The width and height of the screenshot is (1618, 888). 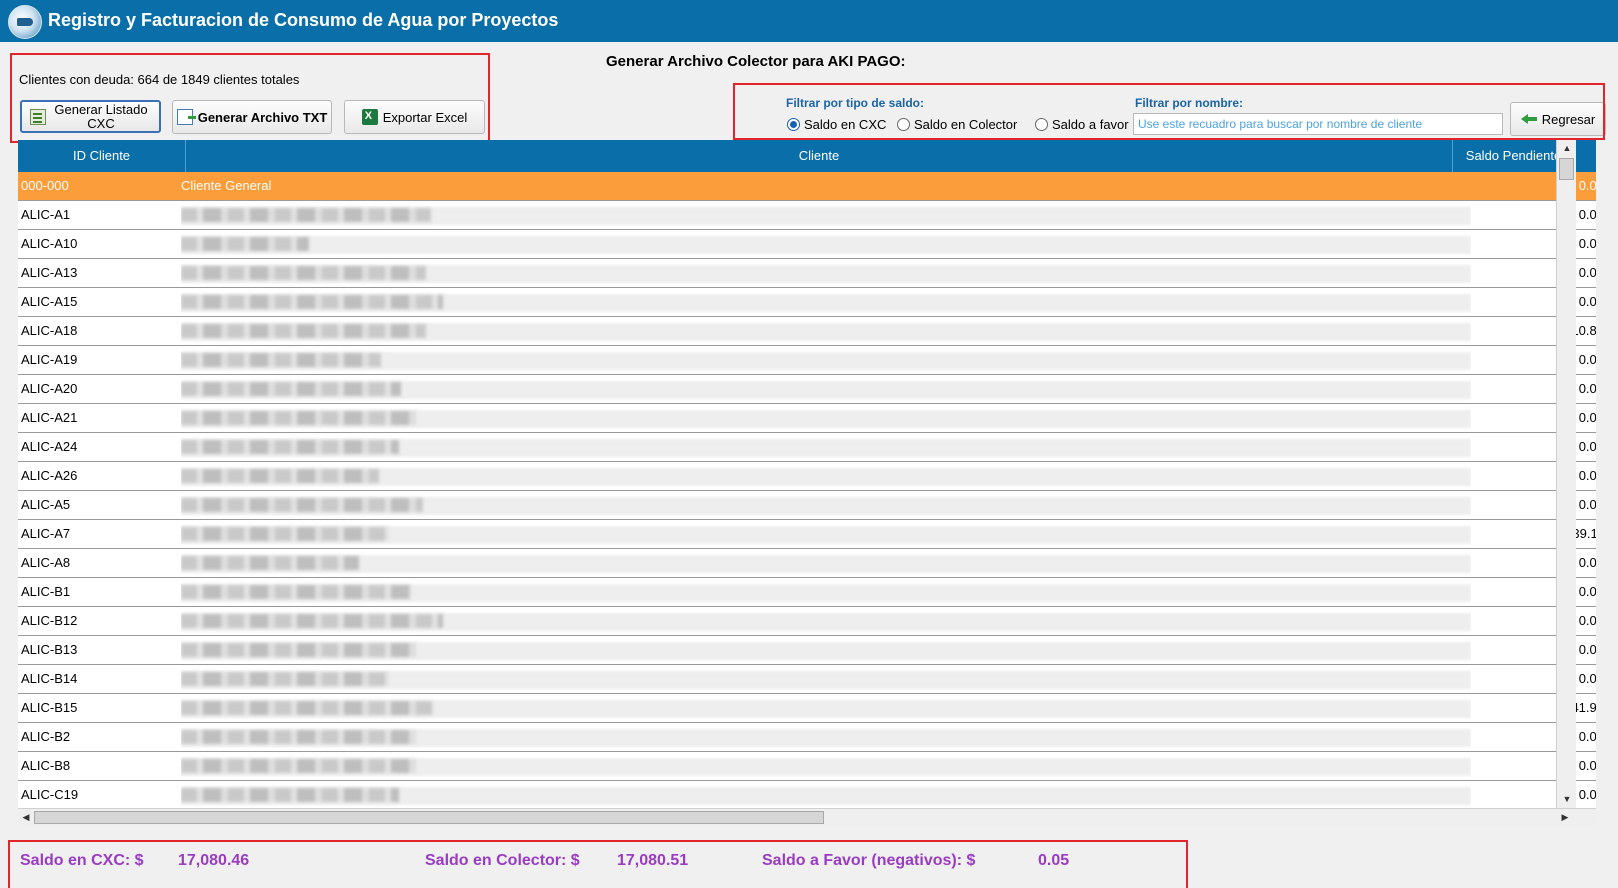 What do you see at coordinates (807, 737) in the screenshot?
I see `table-row: ALIC-B2 0.00` at bounding box center [807, 737].